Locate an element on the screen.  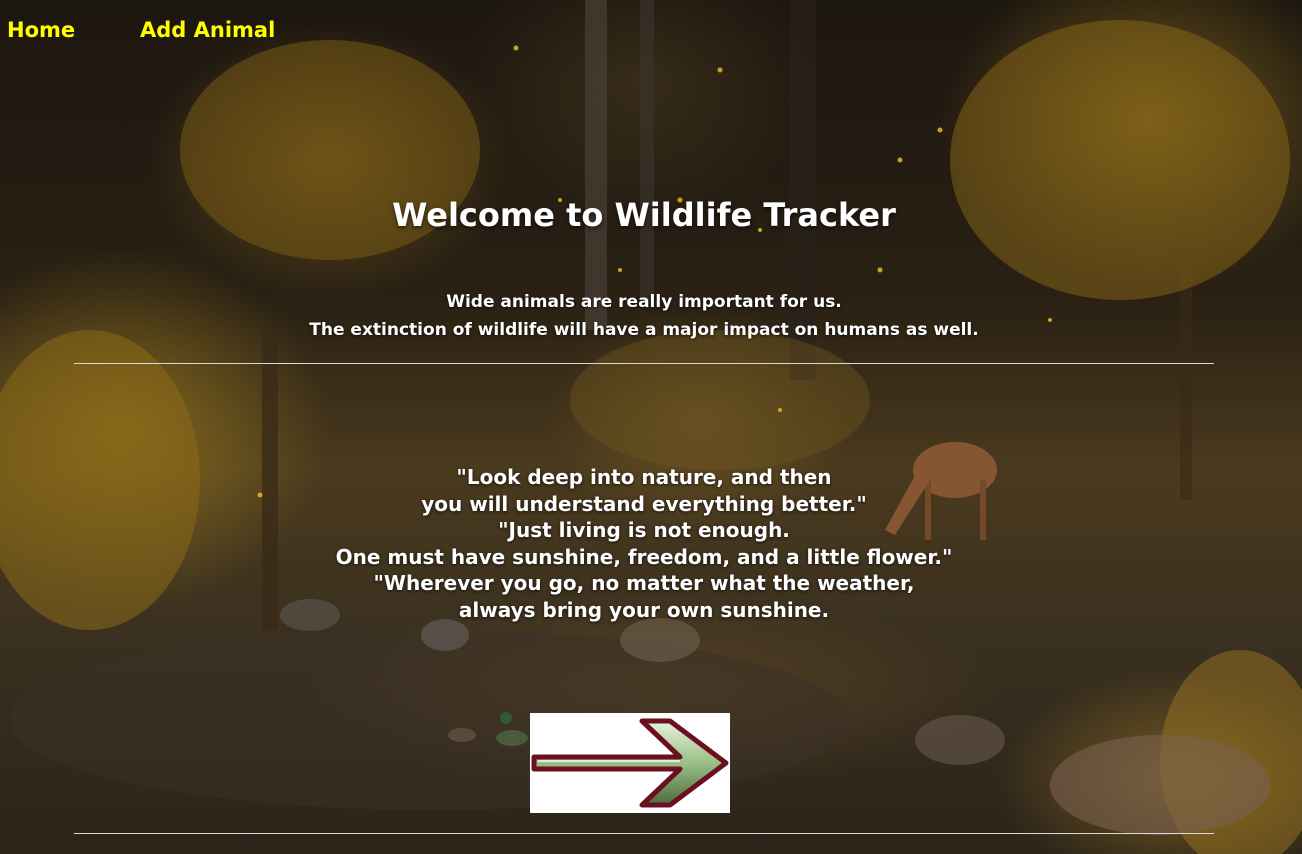
next-arrow-button is located at coordinates (630, 763).